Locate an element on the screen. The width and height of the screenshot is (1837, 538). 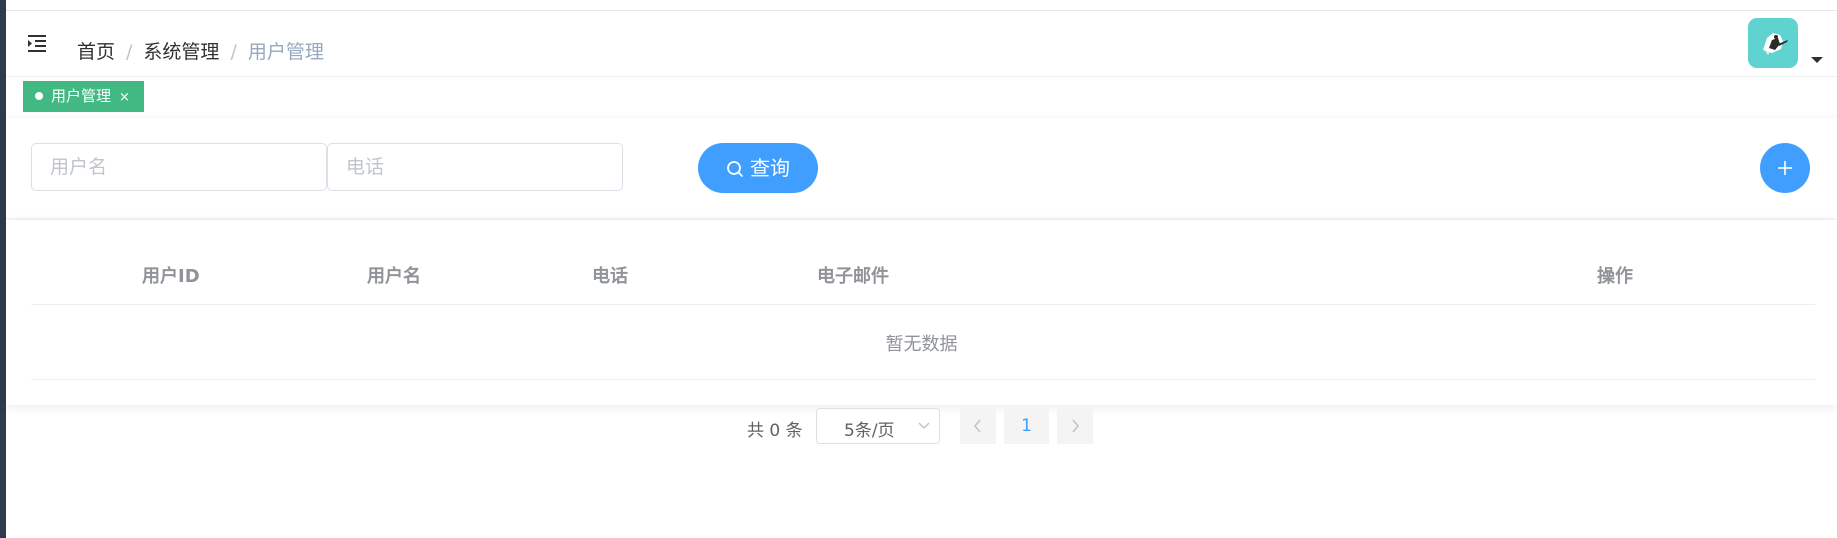
empty-state-text: 暂无数据 is located at coordinates (921, 344).